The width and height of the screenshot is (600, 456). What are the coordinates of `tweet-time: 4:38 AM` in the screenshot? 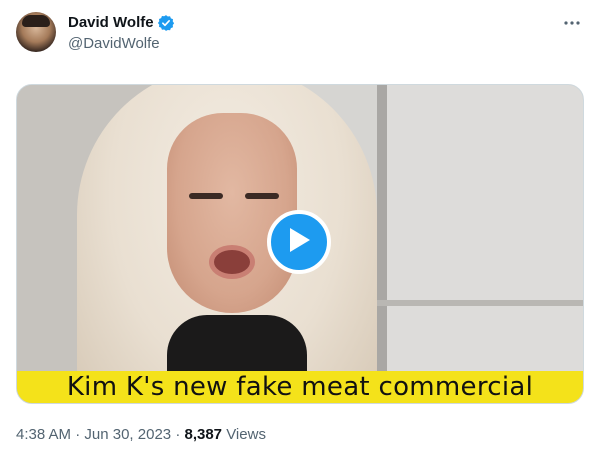 It's located at (43, 434).